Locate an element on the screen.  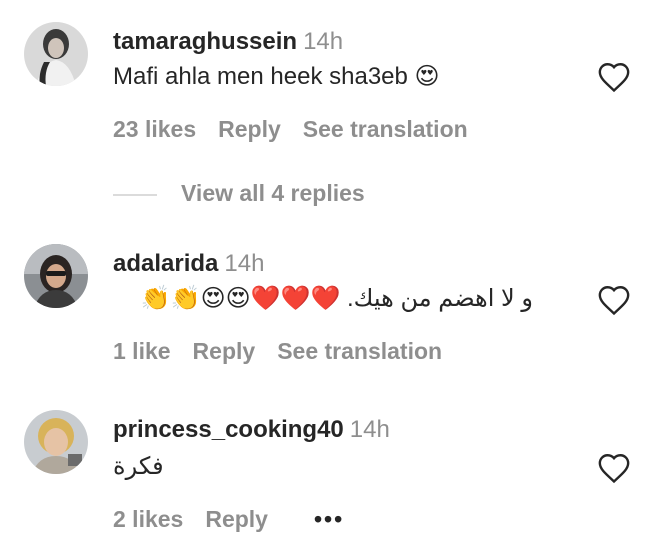
comment-text: و لا اهضم من هيك. ❤️❤️❤️😍😍👏👏 is located at coordinates (336, 298).